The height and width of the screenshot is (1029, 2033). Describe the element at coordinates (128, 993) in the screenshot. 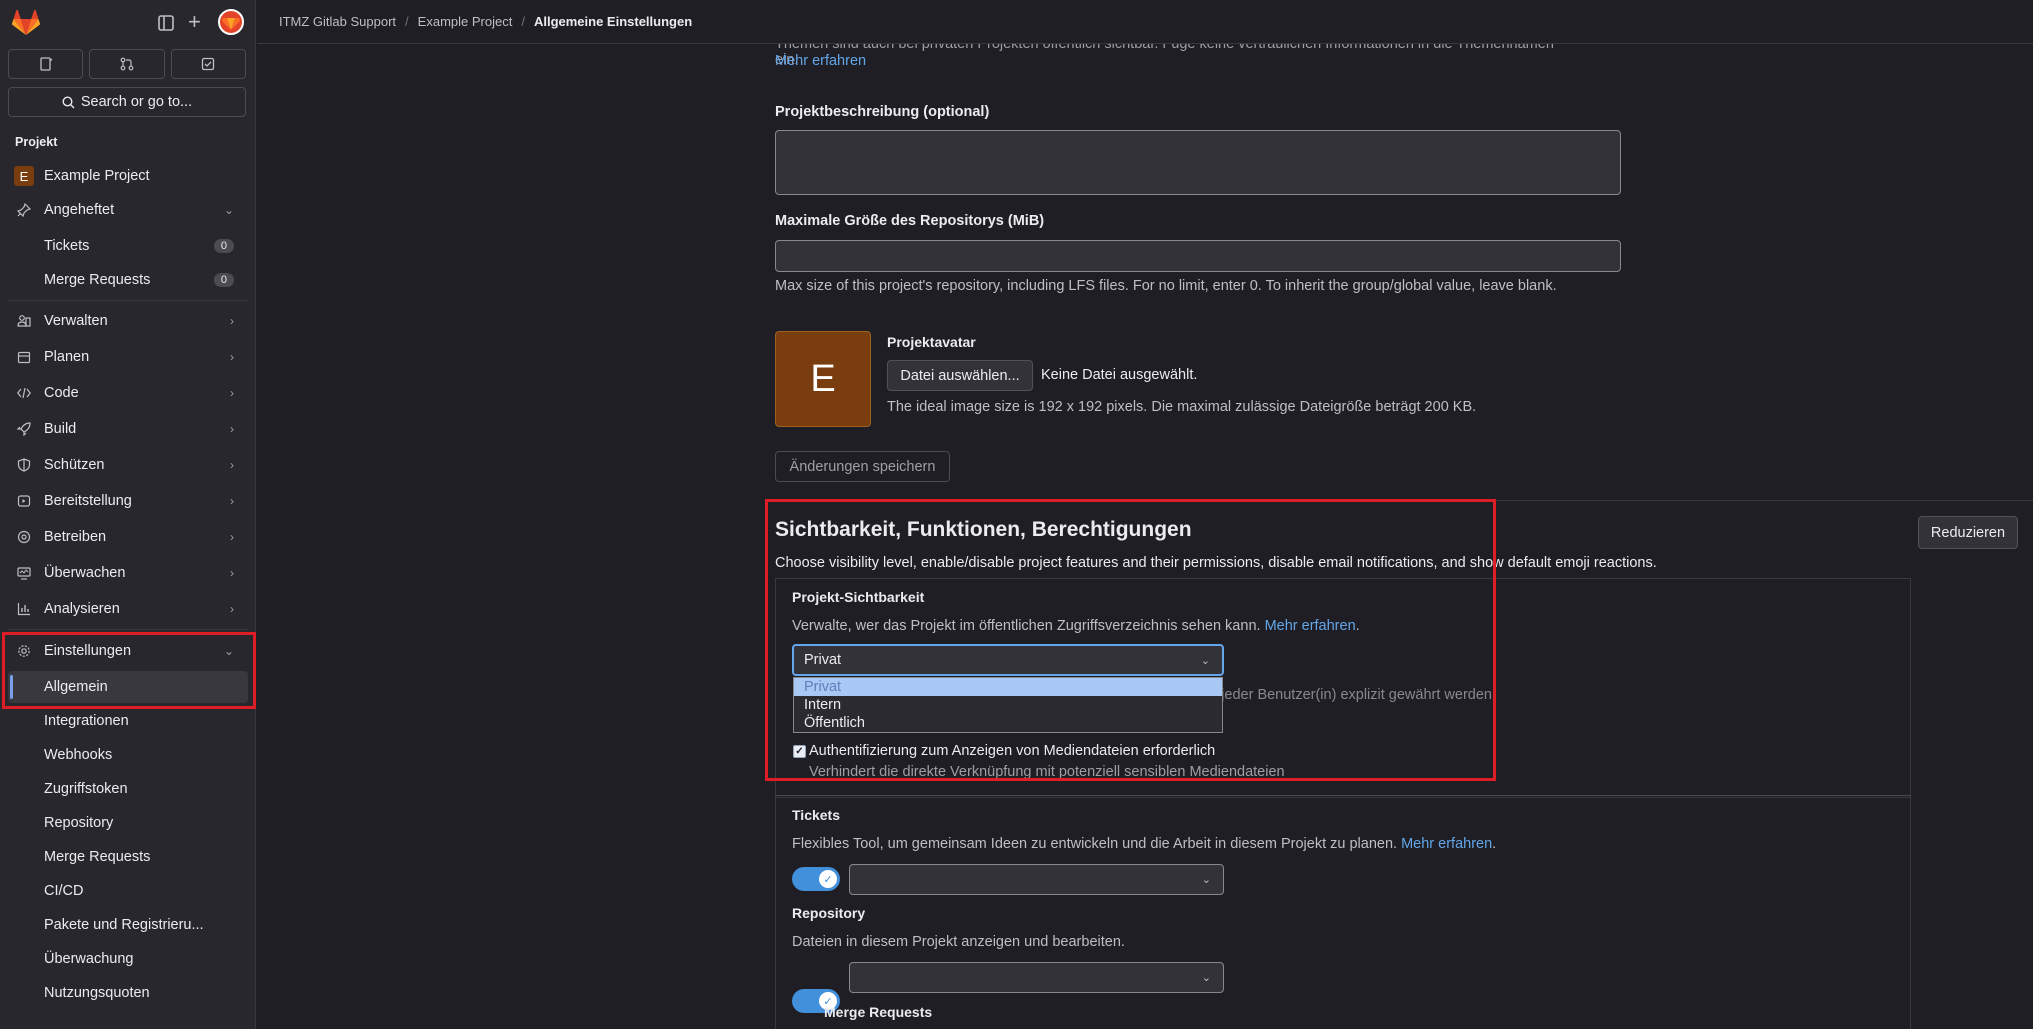

I see `sidebar-item-usage-quotas: Nutzungsquoten` at that location.